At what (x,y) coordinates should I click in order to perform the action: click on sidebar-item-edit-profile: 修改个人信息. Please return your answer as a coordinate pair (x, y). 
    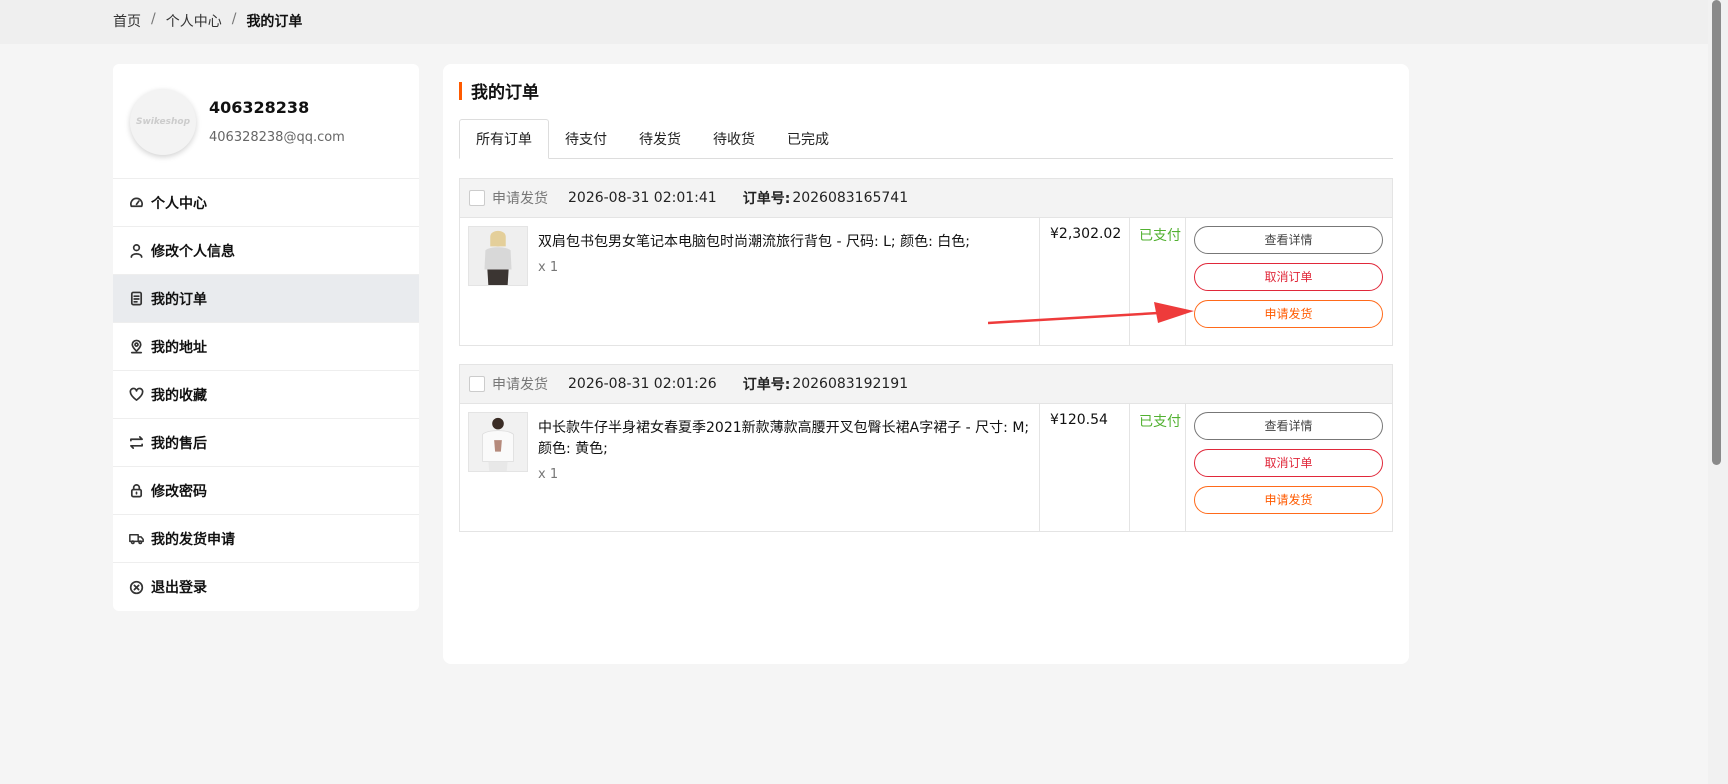
    Looking at the image, I should click on (266, 251).